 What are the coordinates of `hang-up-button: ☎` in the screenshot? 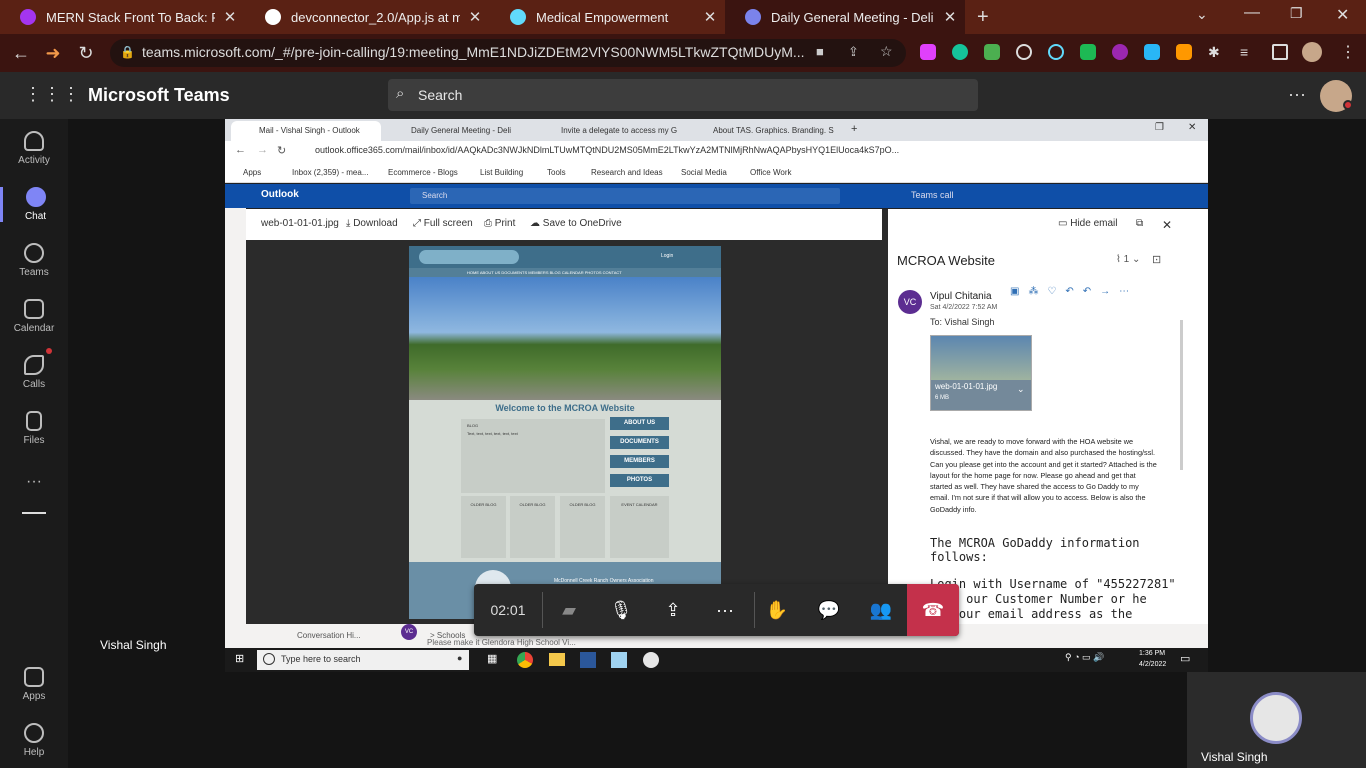 It's located at (933, 610).